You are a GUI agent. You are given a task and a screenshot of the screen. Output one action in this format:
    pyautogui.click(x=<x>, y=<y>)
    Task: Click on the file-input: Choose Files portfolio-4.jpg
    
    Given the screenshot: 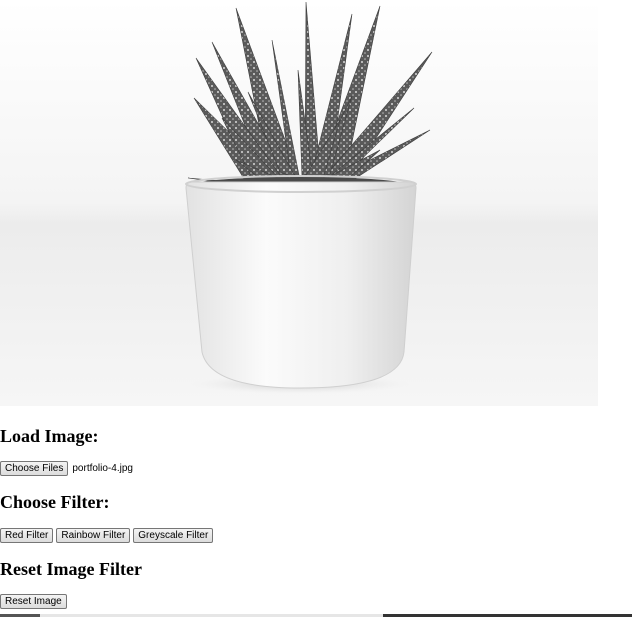 What is the action you would take?
    pyautogui.click(x=66, y=468)
    